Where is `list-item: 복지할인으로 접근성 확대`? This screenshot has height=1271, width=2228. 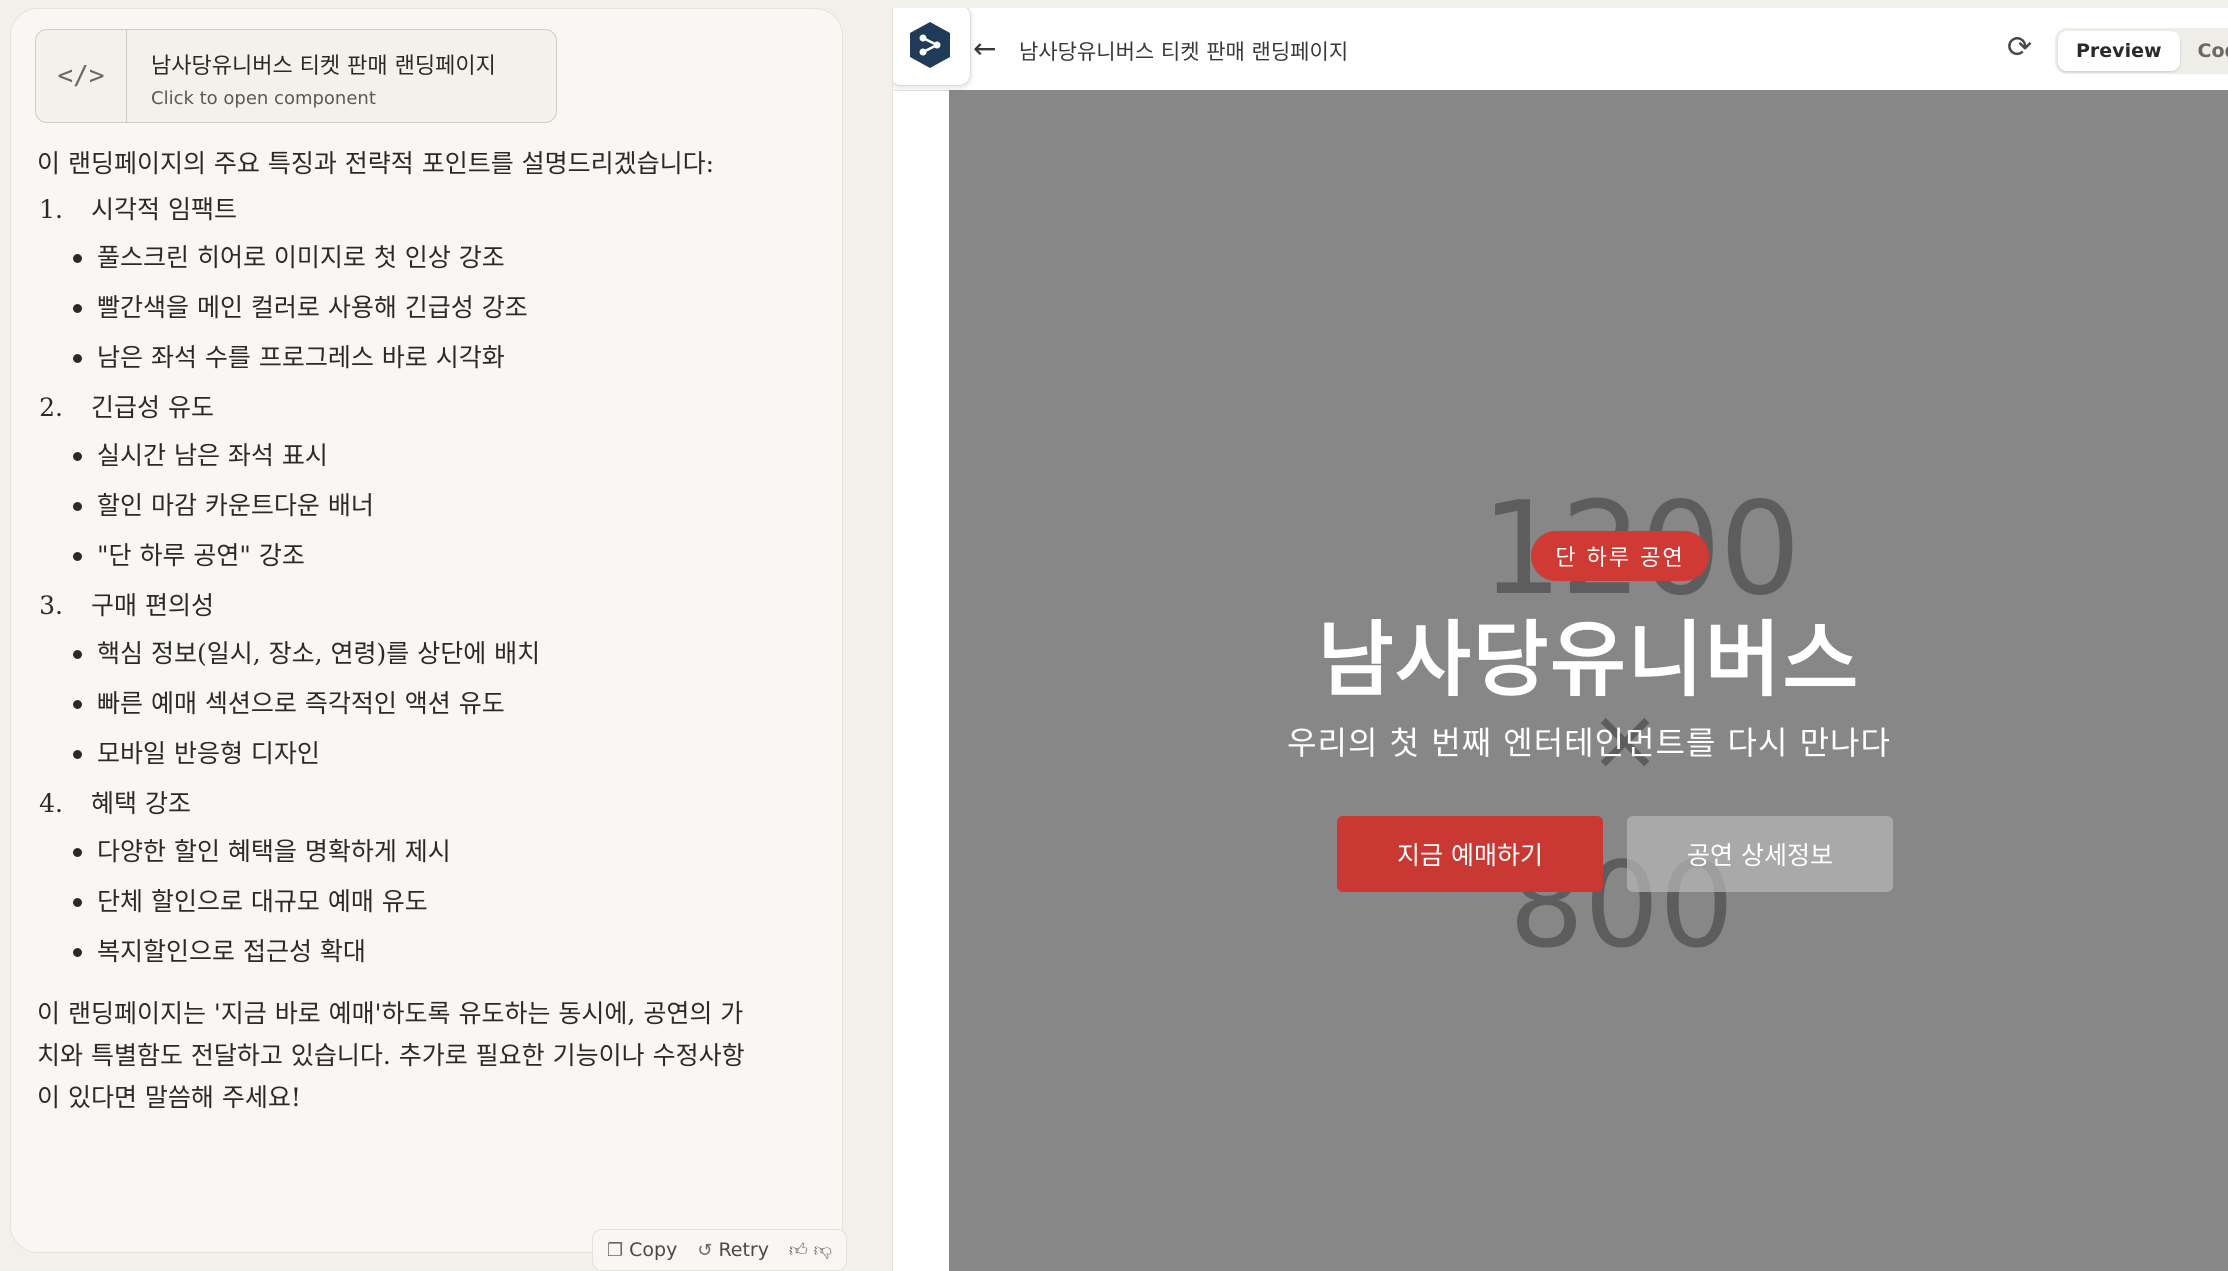
list-item: 복지할인으로 접근성 확대 is located at coordinates (397, 952).